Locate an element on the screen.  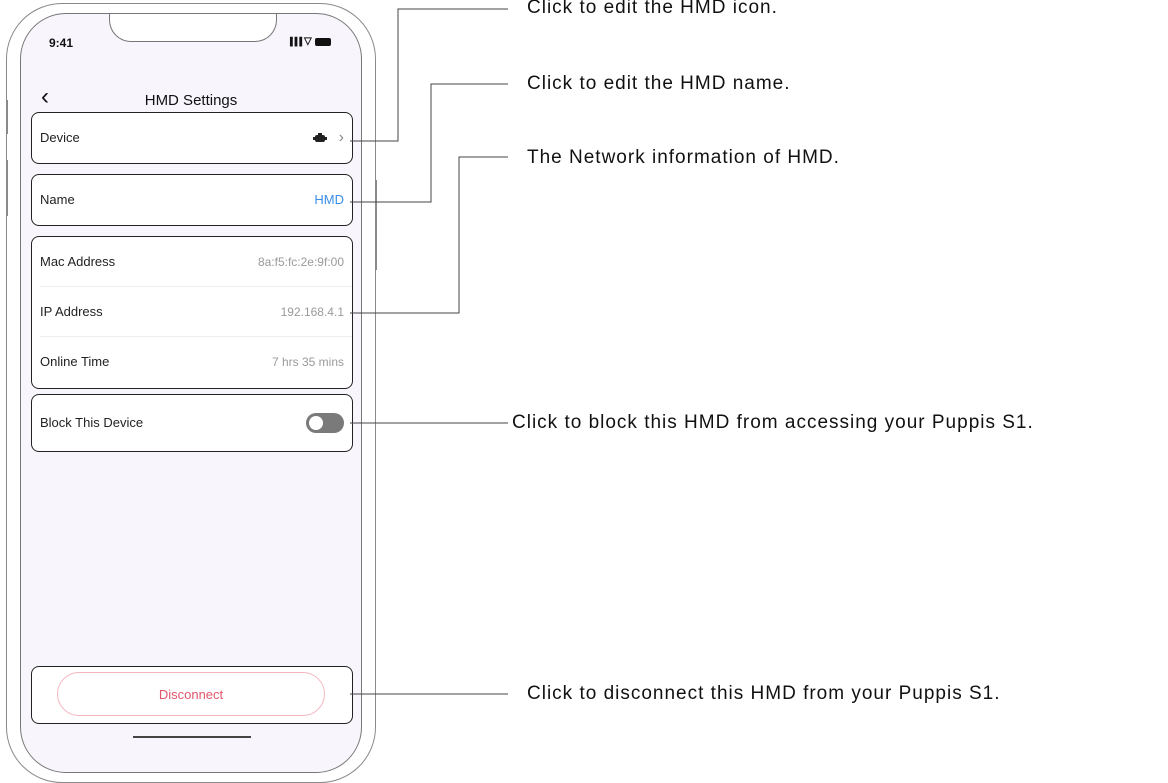
chevron-right-icon: › is located at coordinates (341, 137).